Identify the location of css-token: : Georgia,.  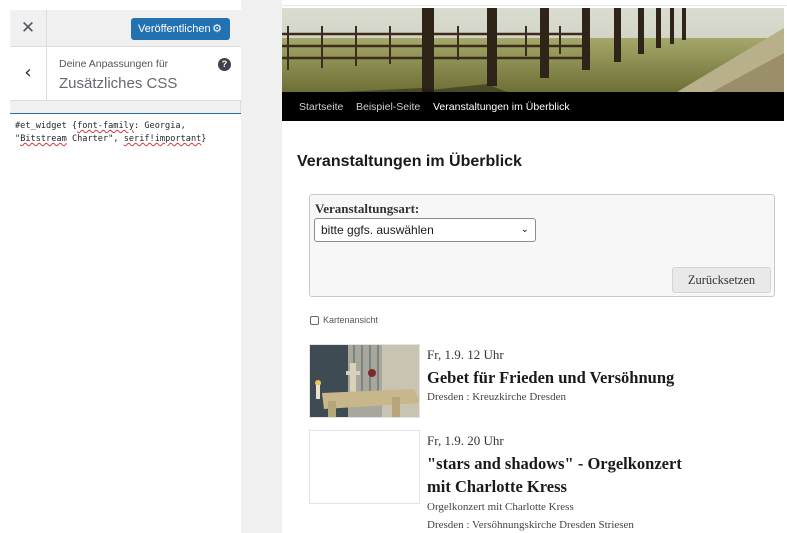
(160, 126).